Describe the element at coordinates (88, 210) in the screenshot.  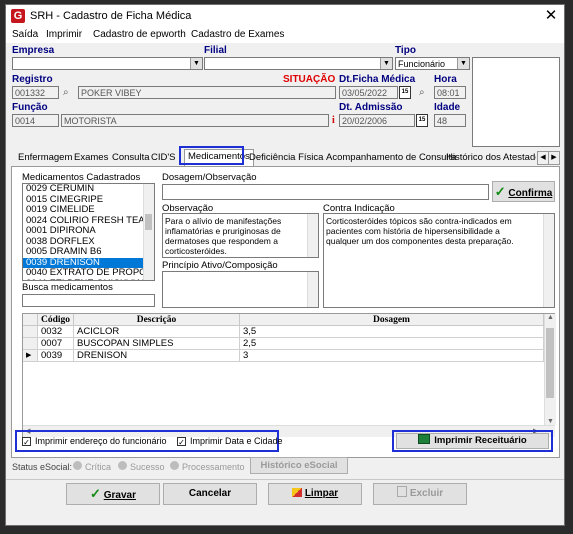
I see `list-item: 0019 CIMELIDE` at that location.